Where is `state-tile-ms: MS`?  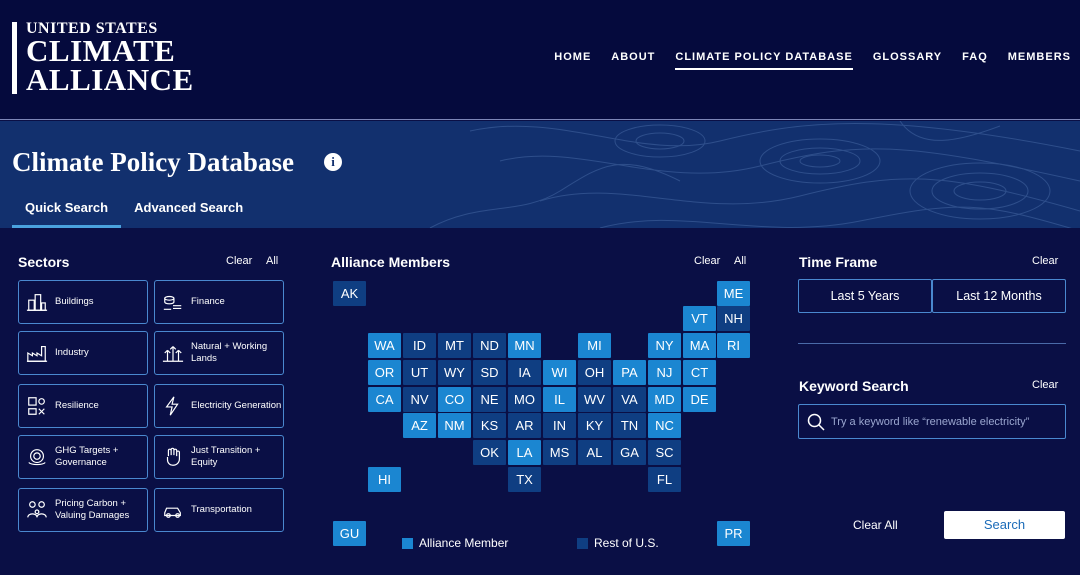 state-tile-ms: MS is located at coordinates (559, 452).